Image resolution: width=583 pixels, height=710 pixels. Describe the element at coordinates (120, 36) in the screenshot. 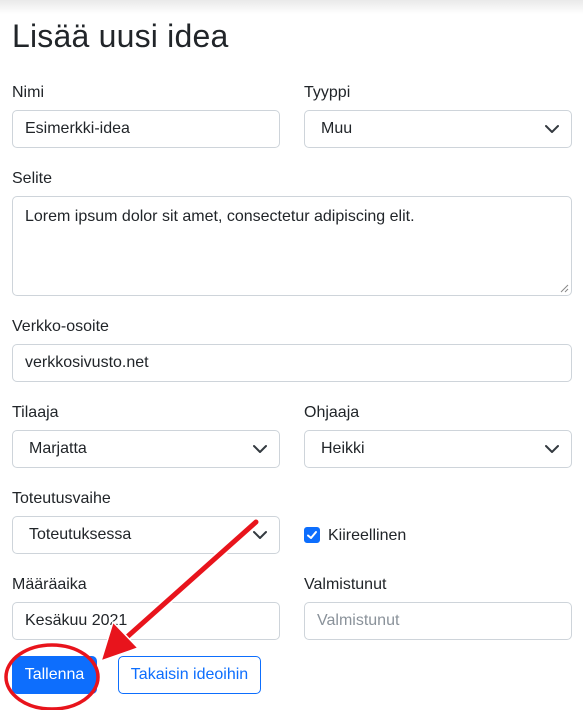

I see `page-title: Lisää uusi idea` at that location.